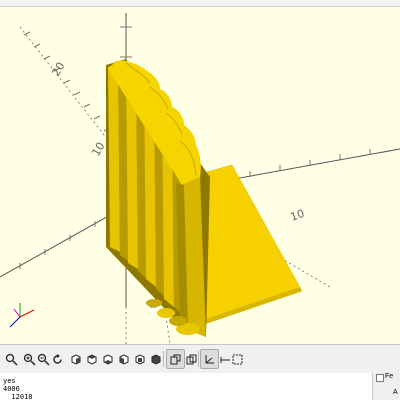  I want to click on panel-checkbox, so click(380, 378).